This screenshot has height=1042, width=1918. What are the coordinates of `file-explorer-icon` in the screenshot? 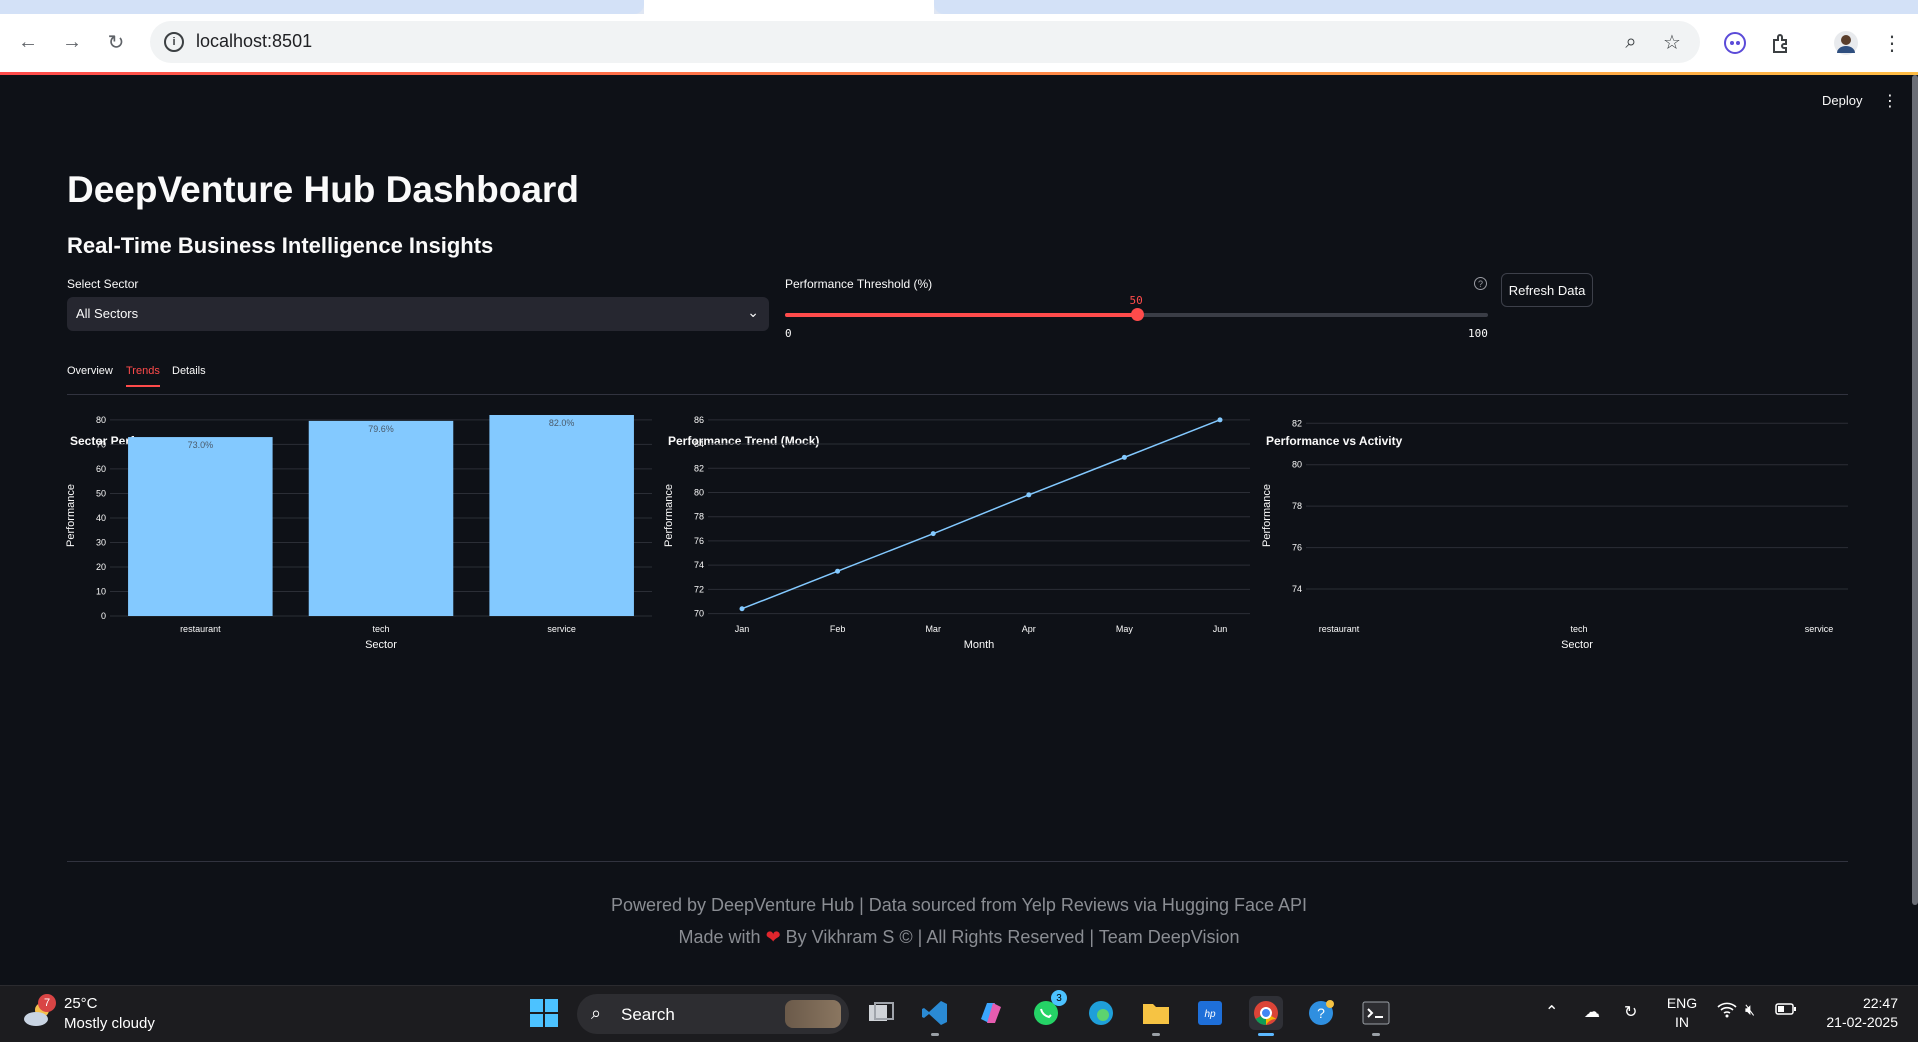 It's located at (1156, 1016).